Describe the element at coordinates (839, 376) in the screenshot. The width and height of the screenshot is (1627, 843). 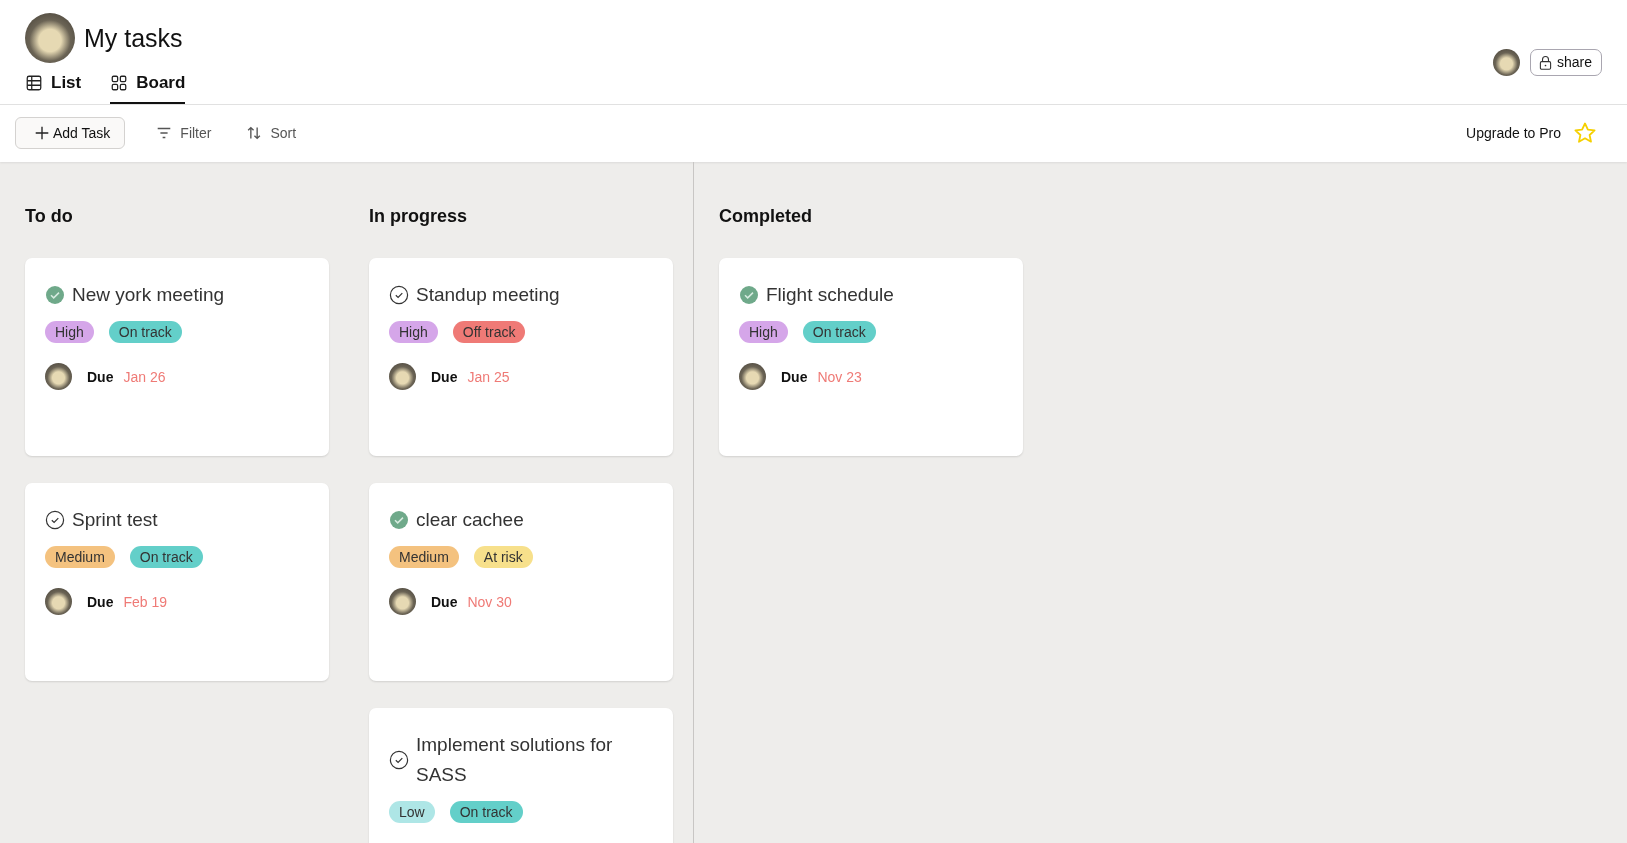
I see `due-date: Nov 23` at that location.